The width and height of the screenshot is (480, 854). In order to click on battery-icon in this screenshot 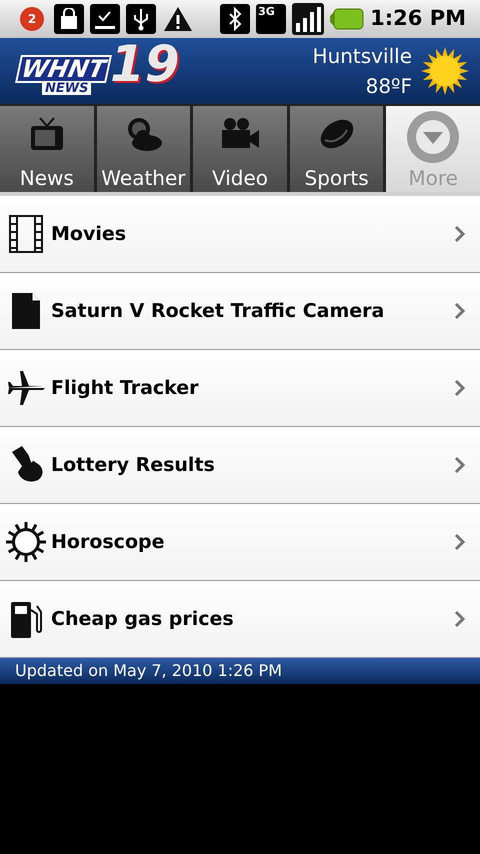, I will do `click(347, 19)`.